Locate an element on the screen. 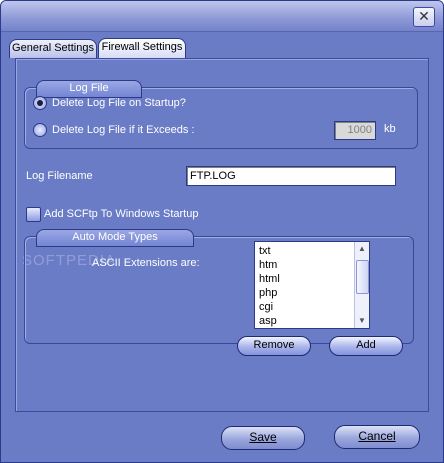 The image size is (444, 463). close-button: ✕ is located at coordinates (424, 17).